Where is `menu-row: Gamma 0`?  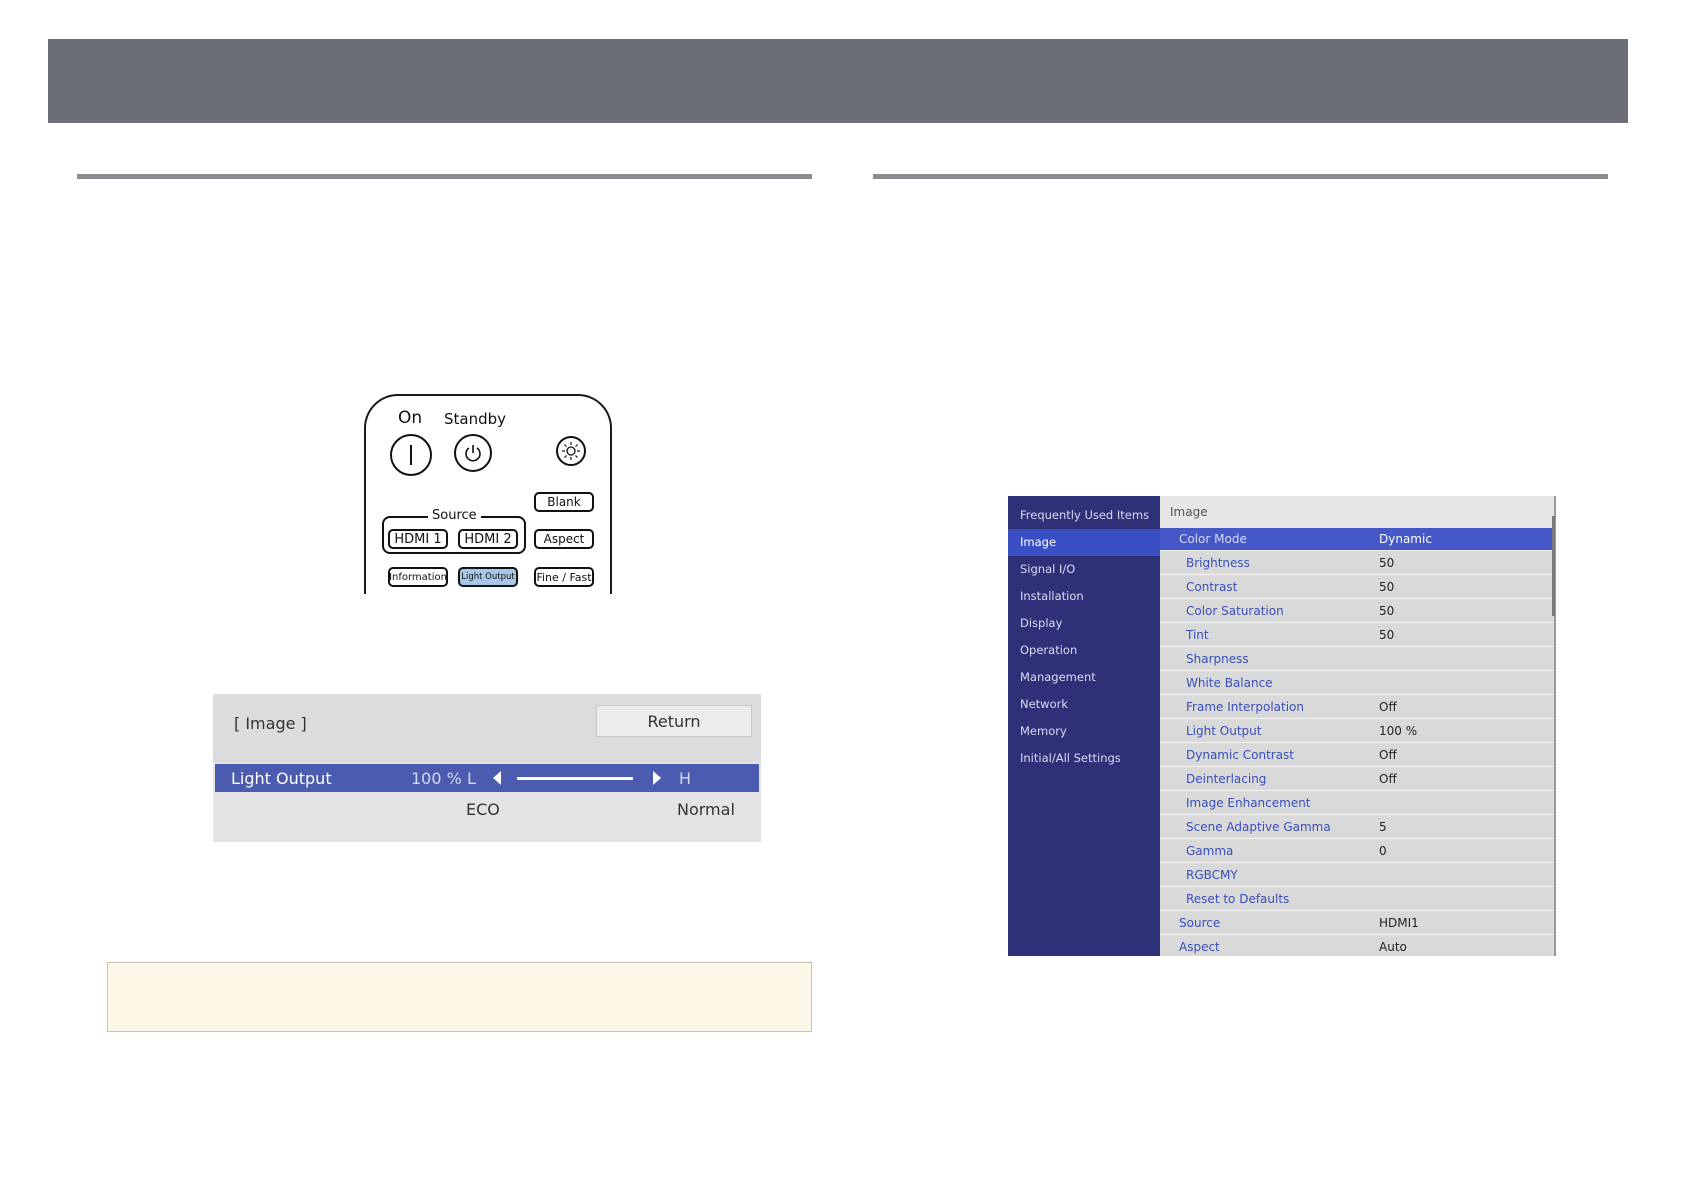
menu-row: Gamma 0 is located at coordinates (1358, 851).